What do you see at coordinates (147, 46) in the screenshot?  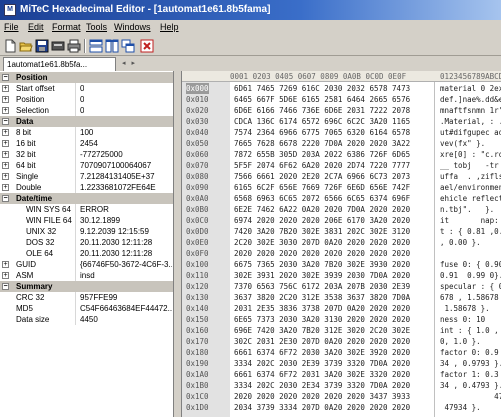 I see `close-icon` at bounding box center [147, 46].